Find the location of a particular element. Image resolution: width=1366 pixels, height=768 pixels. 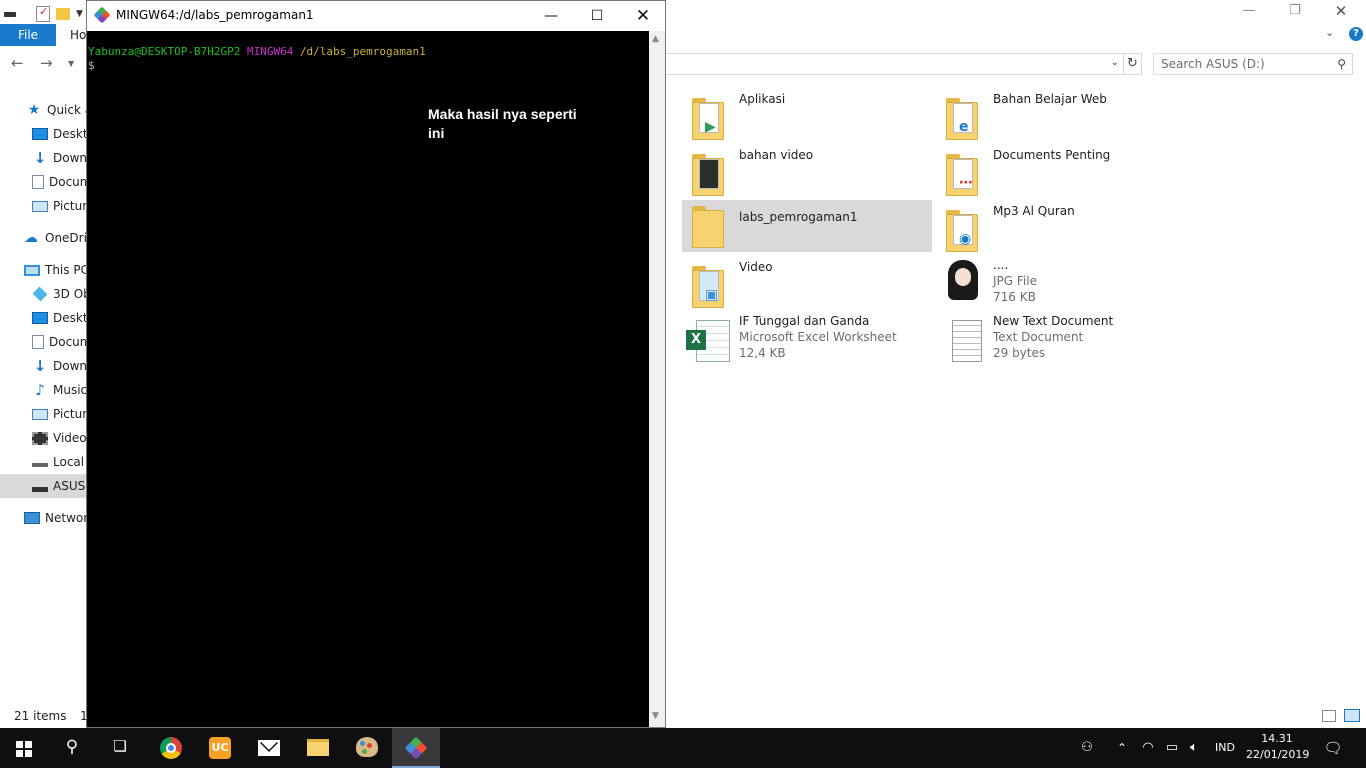

scrollbar: ▲ ▼ is located at coordinates (657, 379).